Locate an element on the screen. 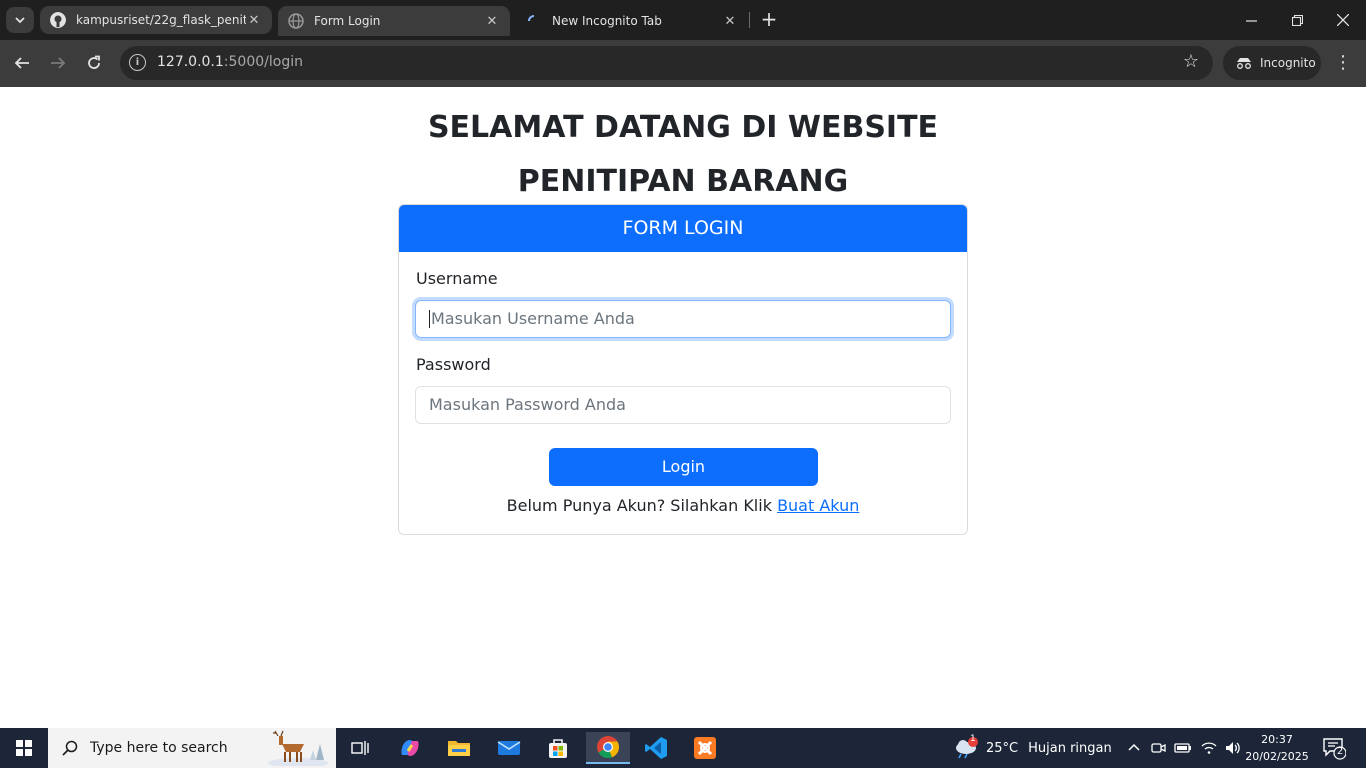 This screenshot has height=768, width=1366. reload-icon is located at coordinates (94, 62).